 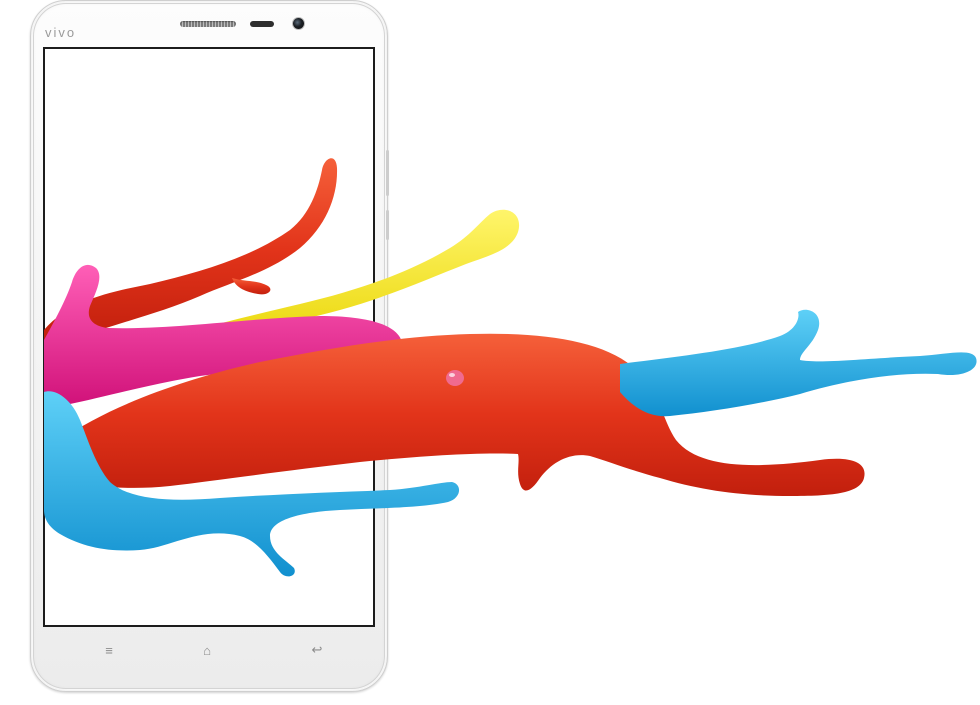 What do you see at coordinates (798, 363) in the screenshot?
I see `blue-paint-right-streak` at bounding box center [798, 363].